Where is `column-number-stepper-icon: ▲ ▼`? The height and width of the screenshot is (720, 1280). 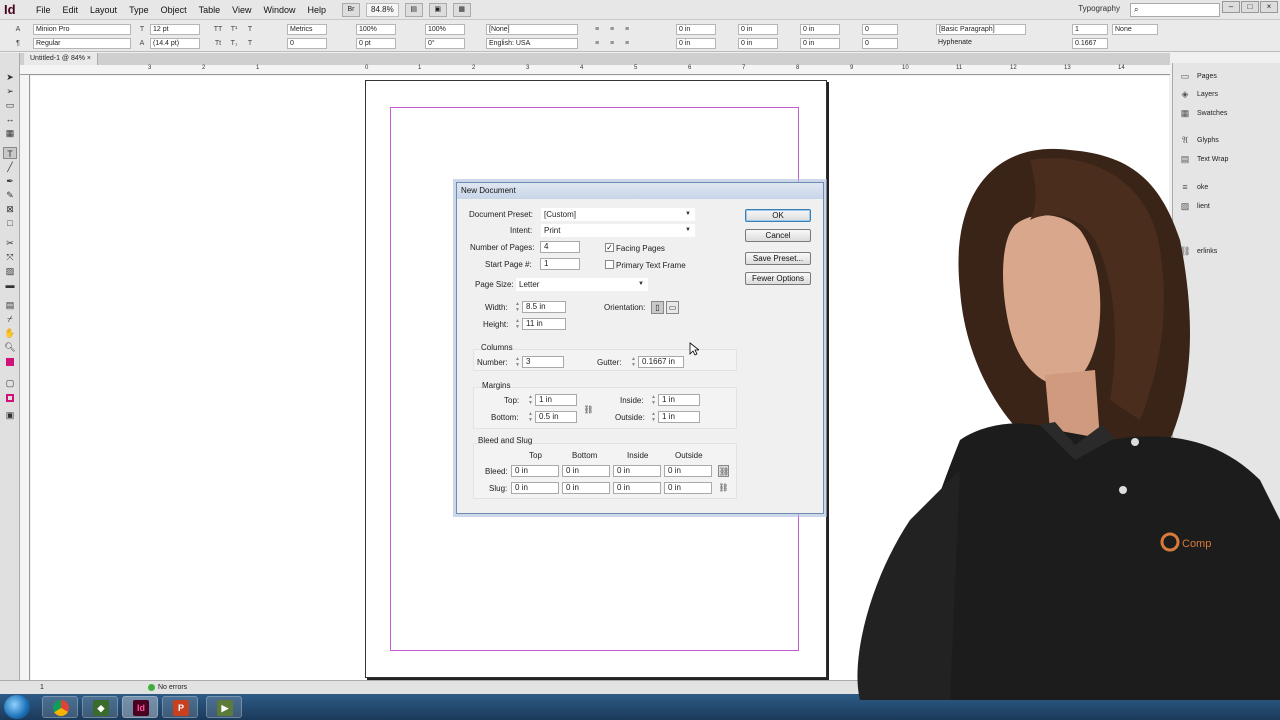 column-number-stepper-icon: ▲ ▼ is located at coordinates (517, 362).